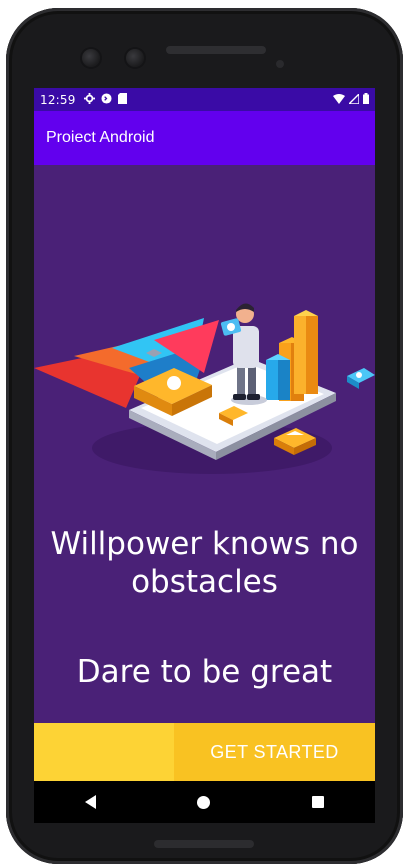  What do you see at coordinates (274, 752) in the screenshot?
I see `get-started-button: GET STARTED` at bounding box center [274, 752].